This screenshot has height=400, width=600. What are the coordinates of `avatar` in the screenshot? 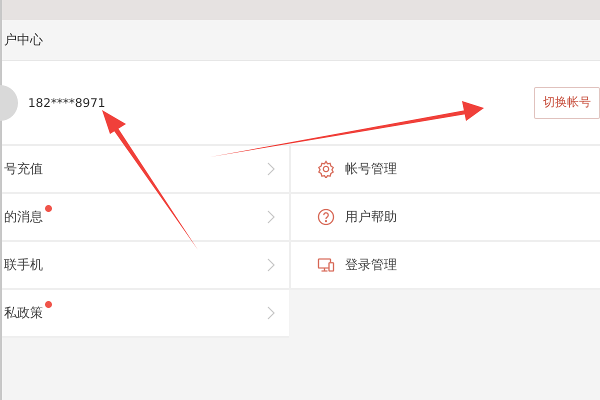 It's located at (9, 102).